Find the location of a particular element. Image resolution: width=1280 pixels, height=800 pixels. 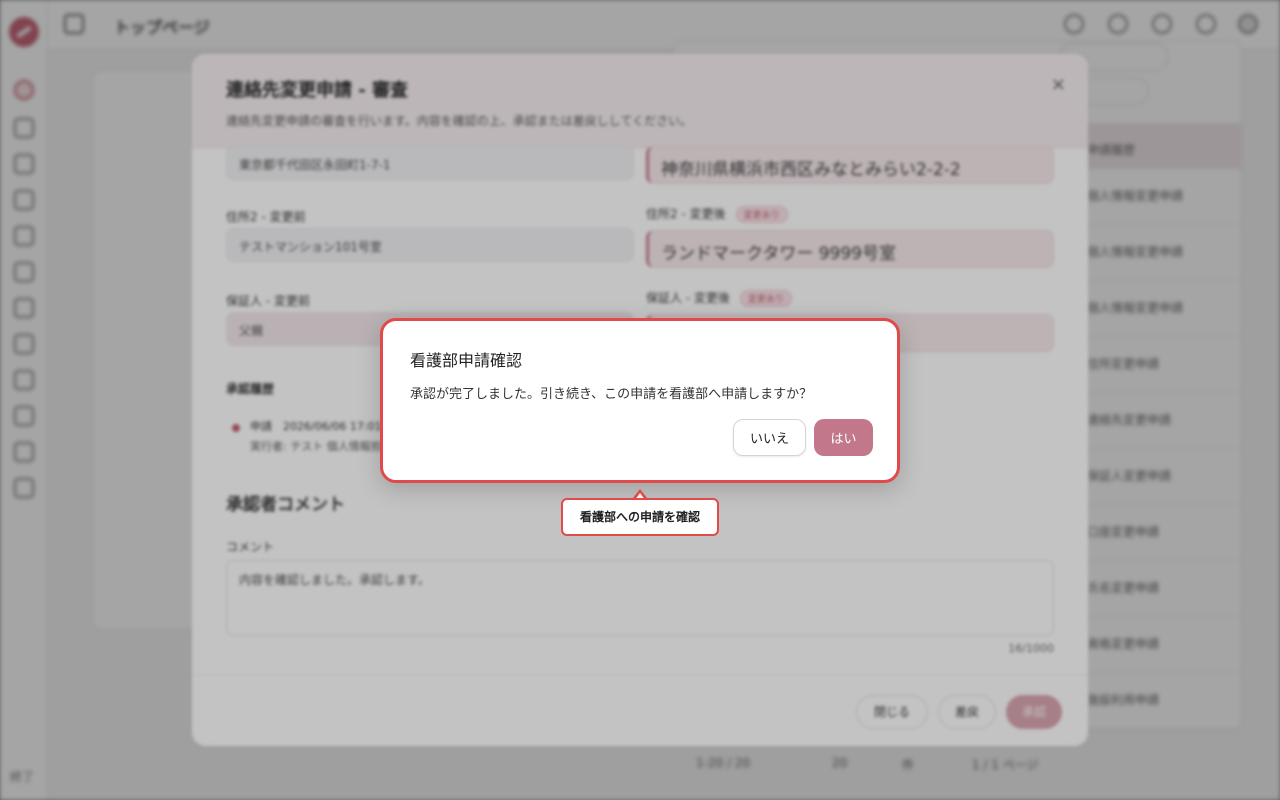

no-button: いいえ is located at coordinates (769, 437).